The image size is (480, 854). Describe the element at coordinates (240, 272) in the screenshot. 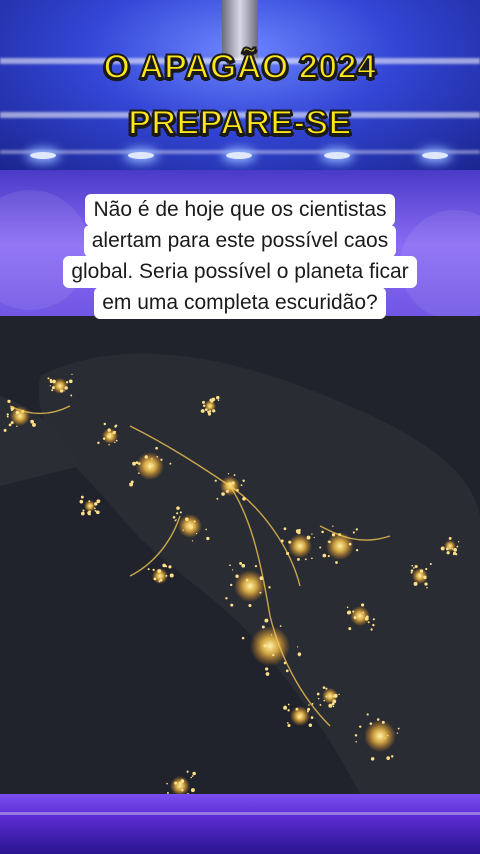

I see `caption-line-3: global. Seria possível o planeta ficar` at that location.